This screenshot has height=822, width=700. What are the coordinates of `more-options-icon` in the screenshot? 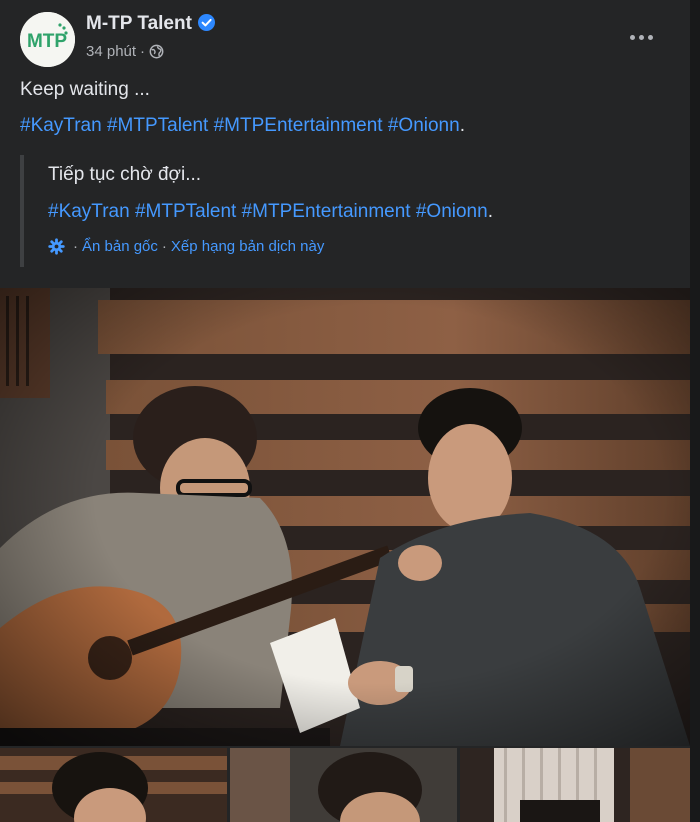 It's located at (641, 37).